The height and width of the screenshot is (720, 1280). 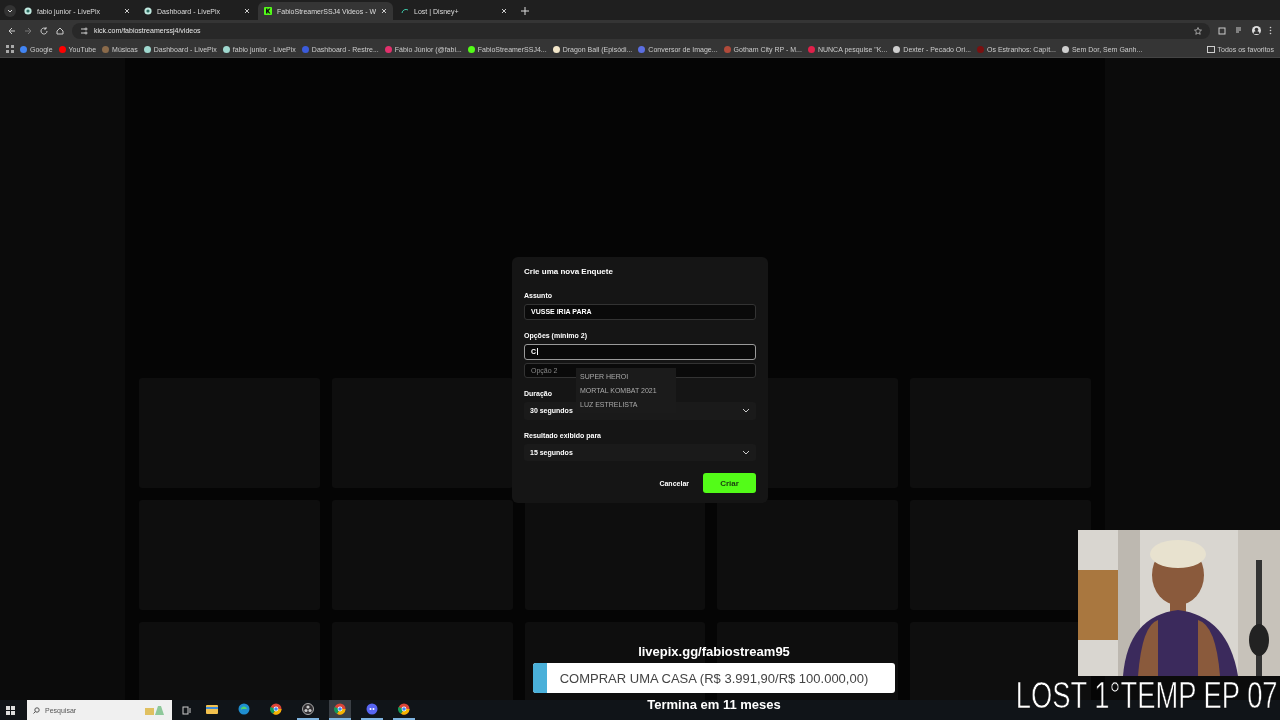 What do you see at coordinates (268, 11) in the screenshot?
I see `kick-logo-icon` at bounding box center [268, 11].